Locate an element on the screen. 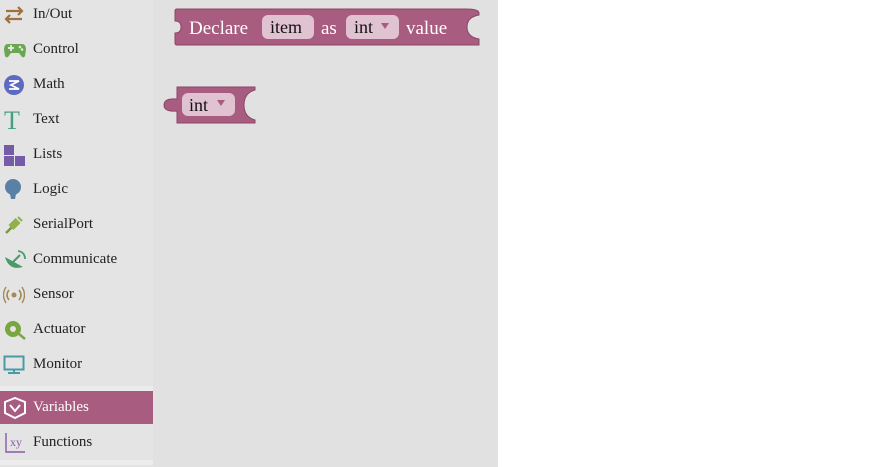 Image resolution: width=869 pixels, height=467 pixels. category-communicate: Communicate is located at coordinates (76, 259).